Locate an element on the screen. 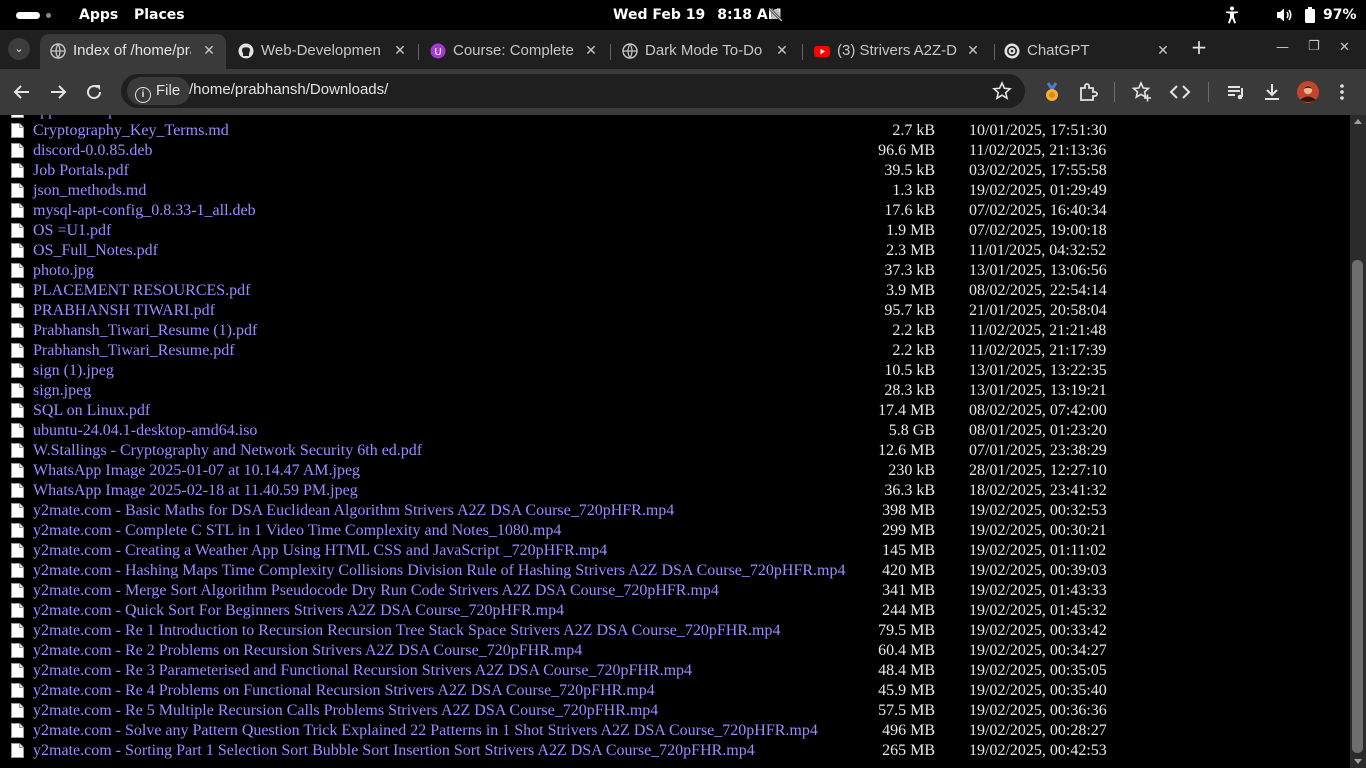 The width and height of the screenshot is (1366, 768). tab-index-downloads: Index of /home/prabhansh/Downloads/ ✕ is located at coordinates (133, 51).